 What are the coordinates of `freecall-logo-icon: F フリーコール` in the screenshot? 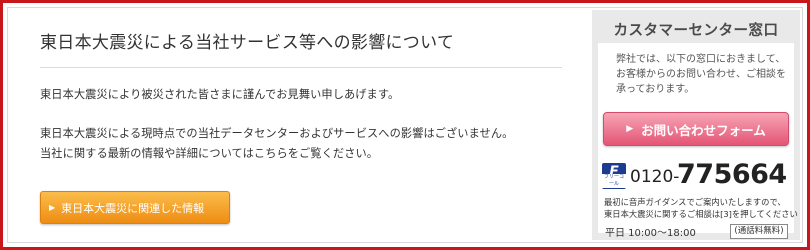 It's located at (614, 176).